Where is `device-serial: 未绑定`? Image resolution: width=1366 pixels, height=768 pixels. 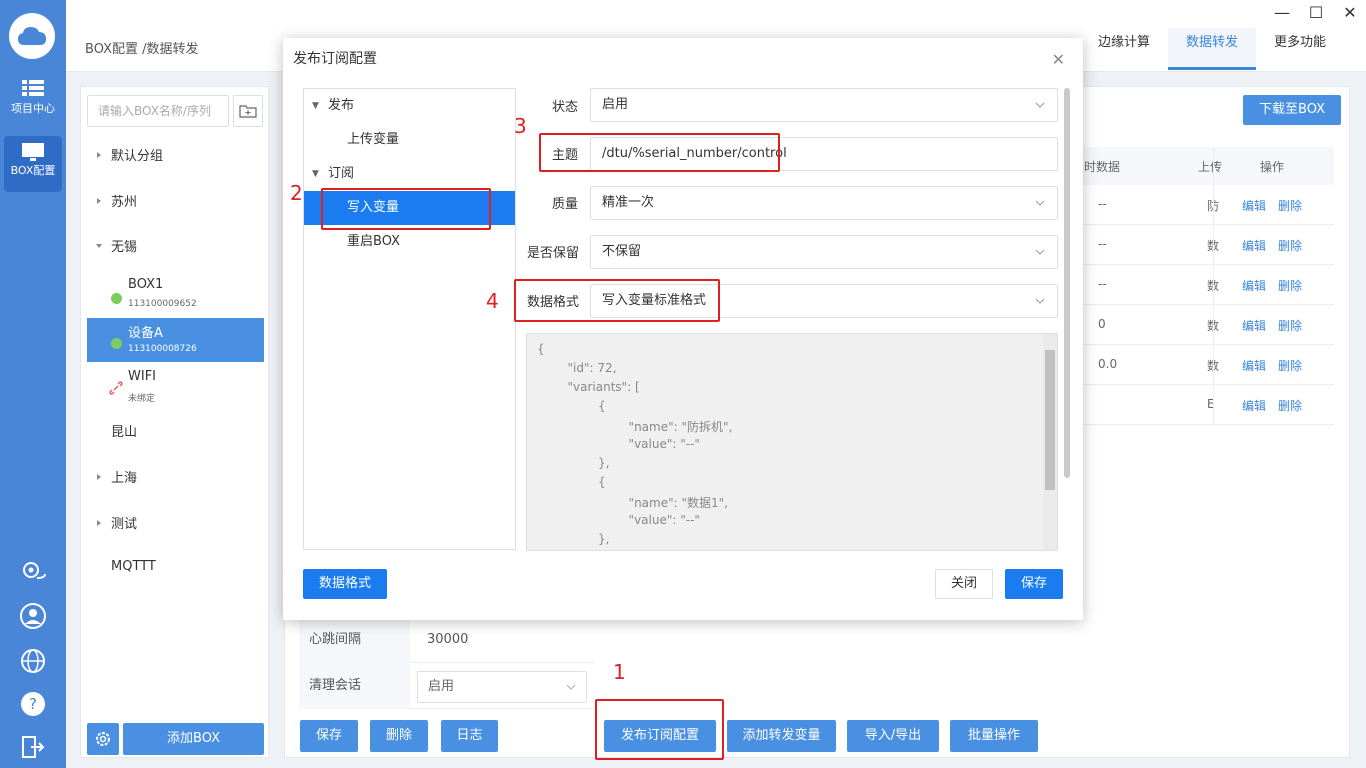 device-serial: 未绑定 is located at coordinates (142, 399).